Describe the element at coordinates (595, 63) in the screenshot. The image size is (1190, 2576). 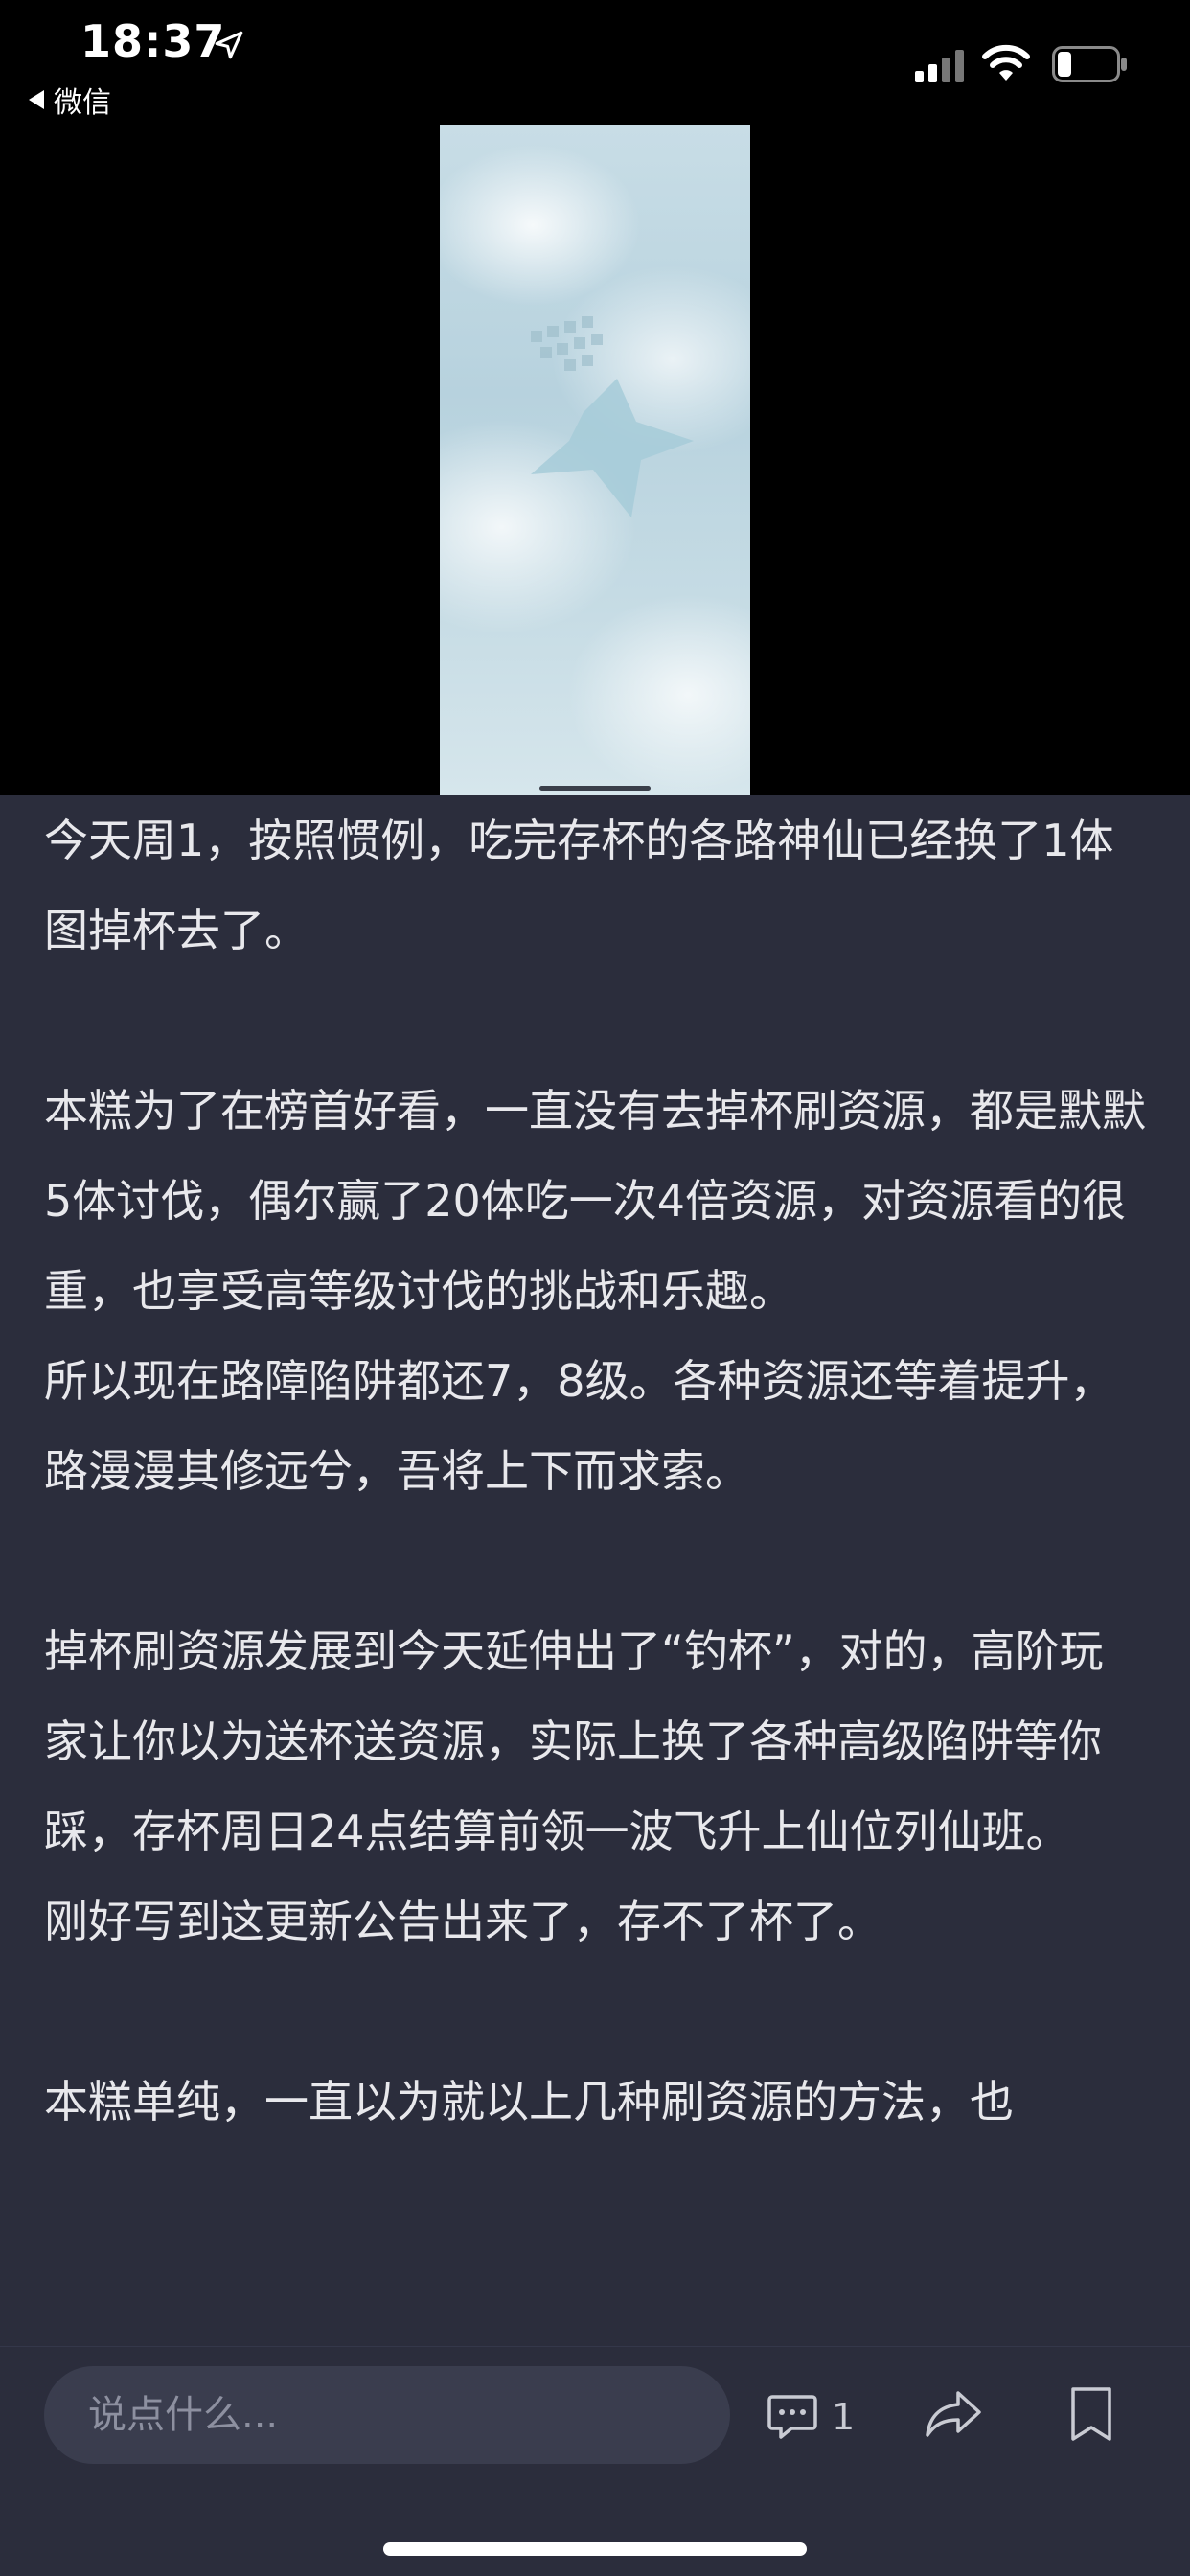
I see `status-bar: 18:37 微信` at that location.